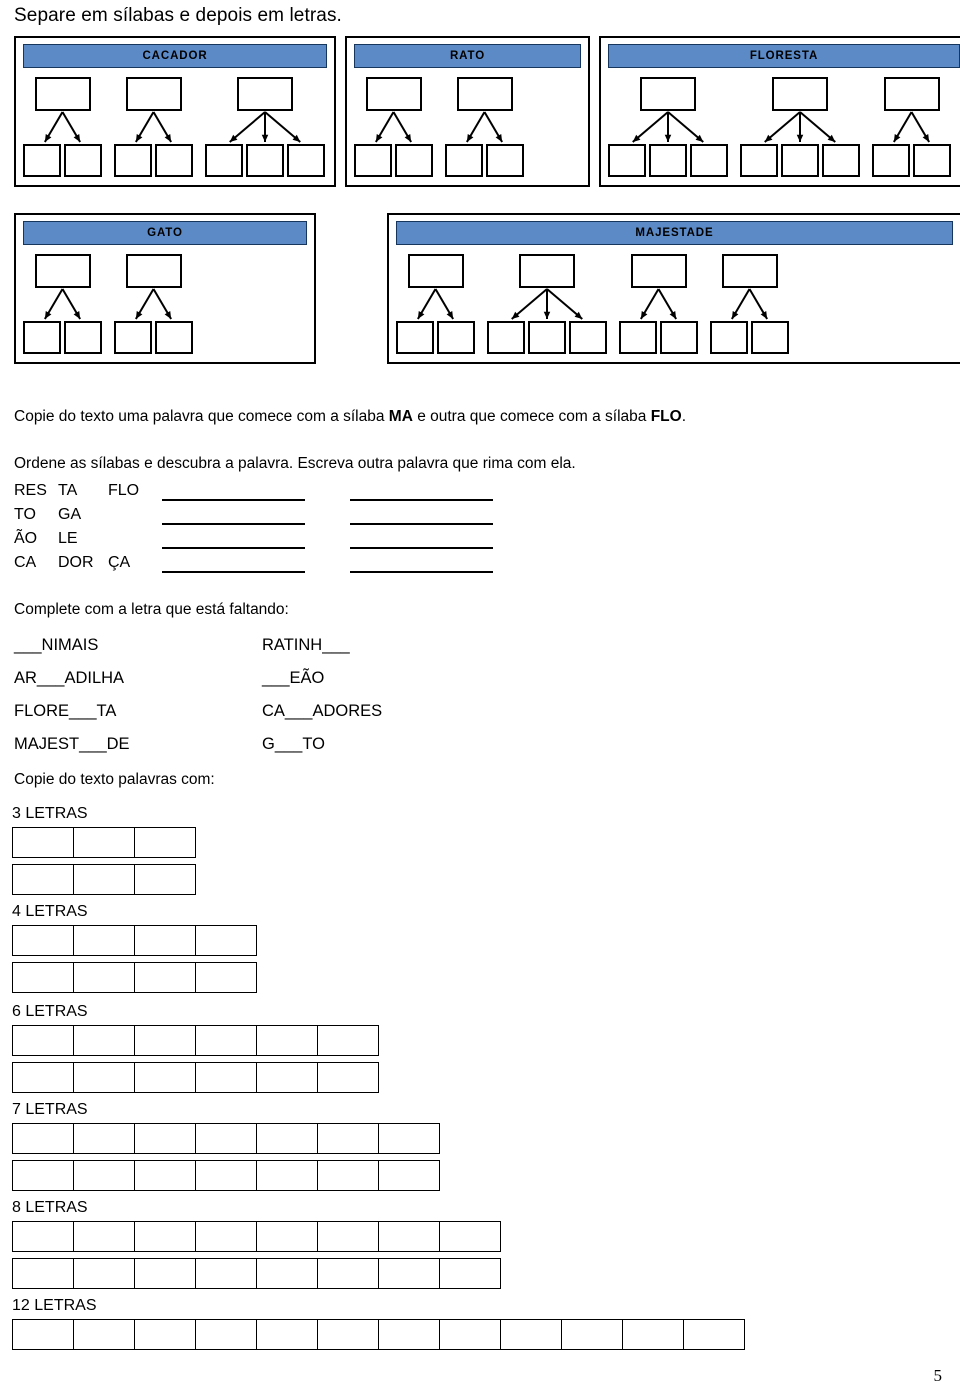 Image resolution: width=960 pixels, height=1398 pixels. What do you see at coordinates (138, 645) in the screenshot?
I see `missing-letter-word-left: ___NIMAIS` at bounding box center [138, 645].